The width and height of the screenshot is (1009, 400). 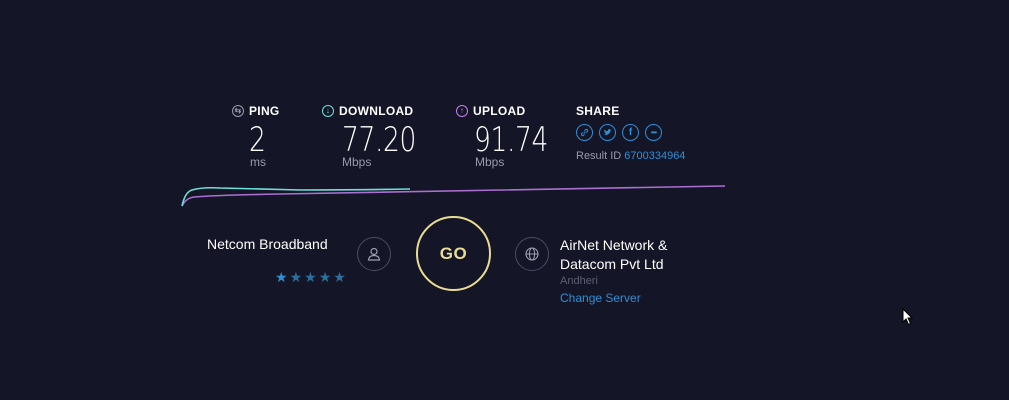 I want to click on ping-label: PING, so click(x=264, y=111).